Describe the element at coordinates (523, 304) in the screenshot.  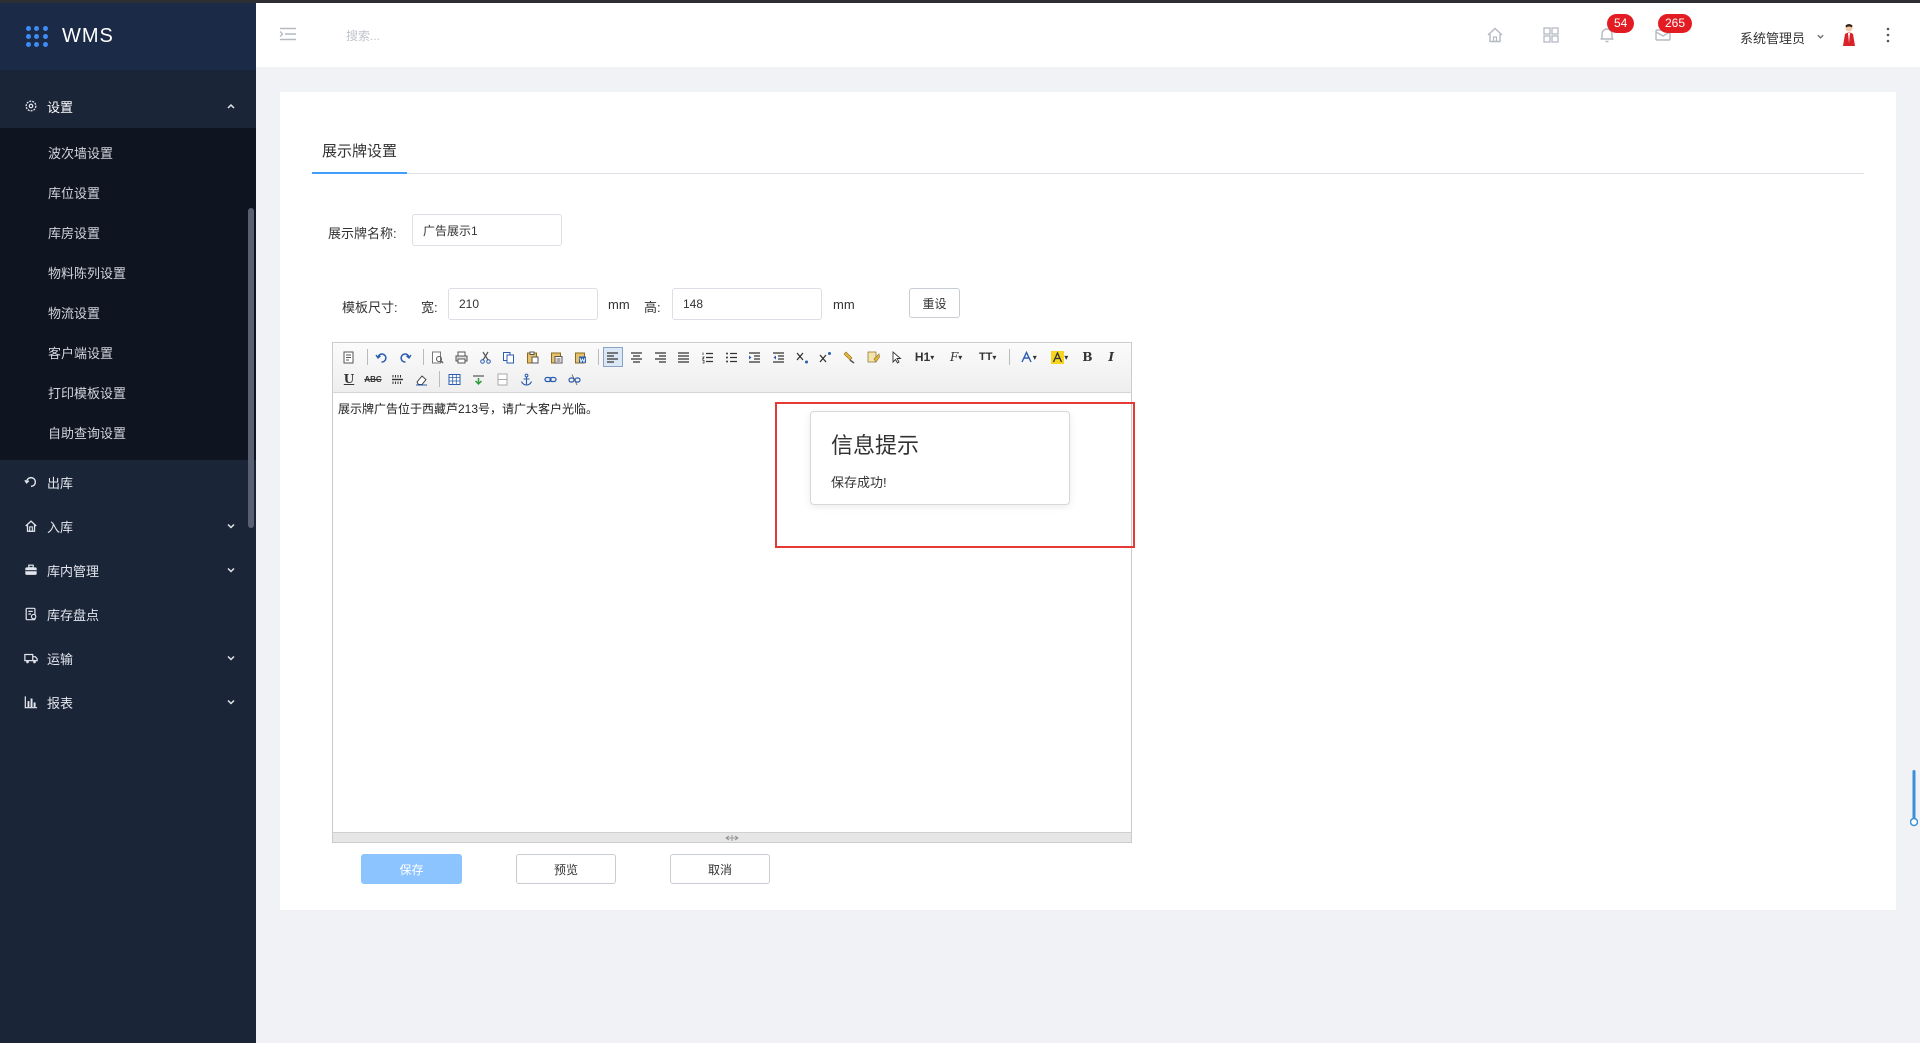
I see `width-input` at that location.